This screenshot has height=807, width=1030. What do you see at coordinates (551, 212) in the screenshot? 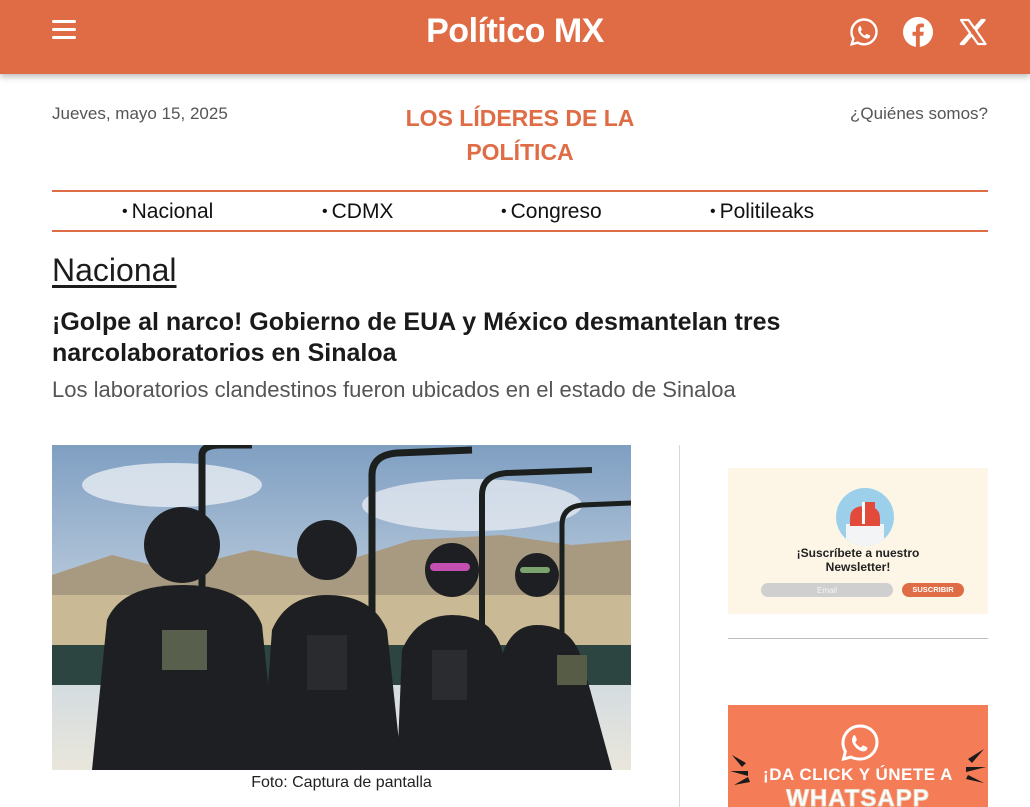
I see `nav-item-congreso: Congreso` at bounding box center [551, 212].